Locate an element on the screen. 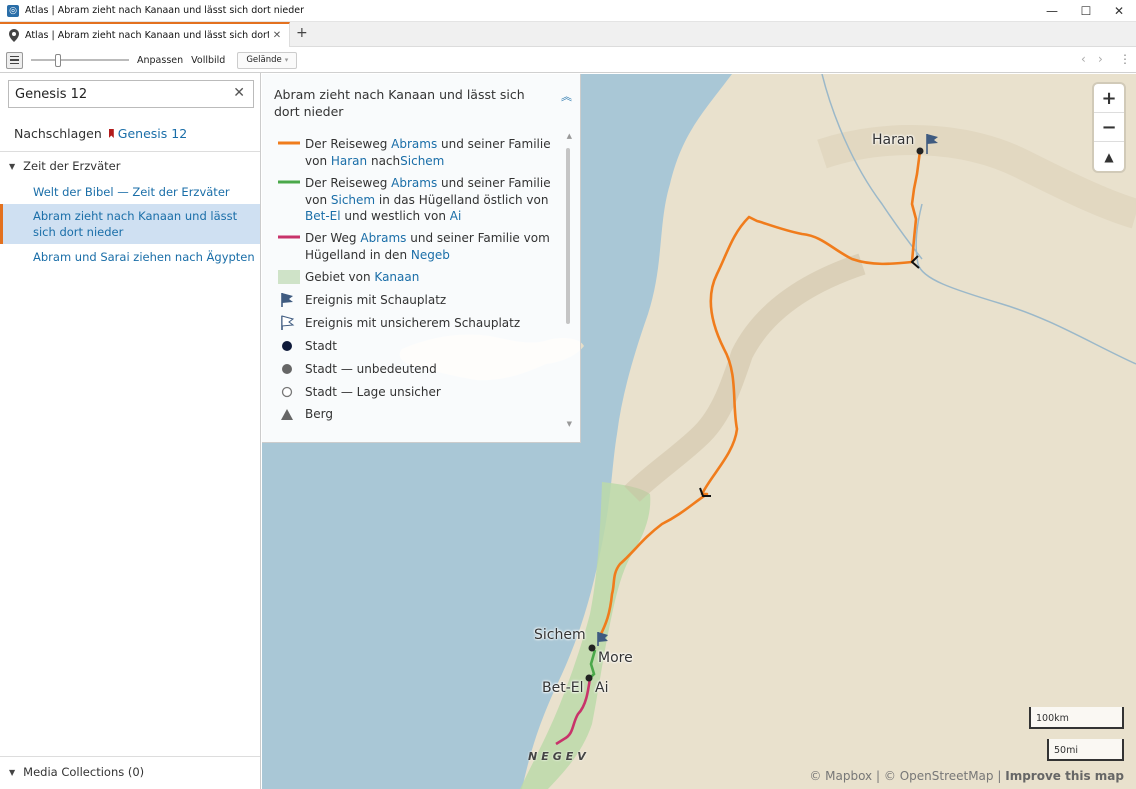  legend-text: Stadt is located at coordinates (321, 346).